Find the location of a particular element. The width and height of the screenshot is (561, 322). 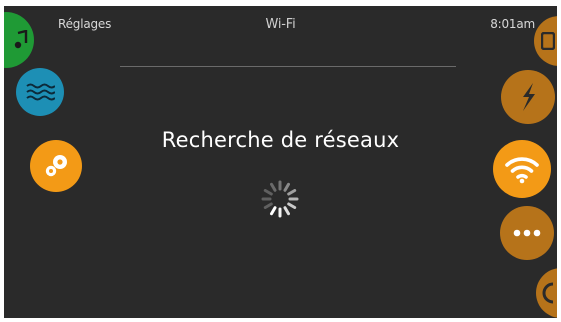

power-button is located at coordinates (546, 293).